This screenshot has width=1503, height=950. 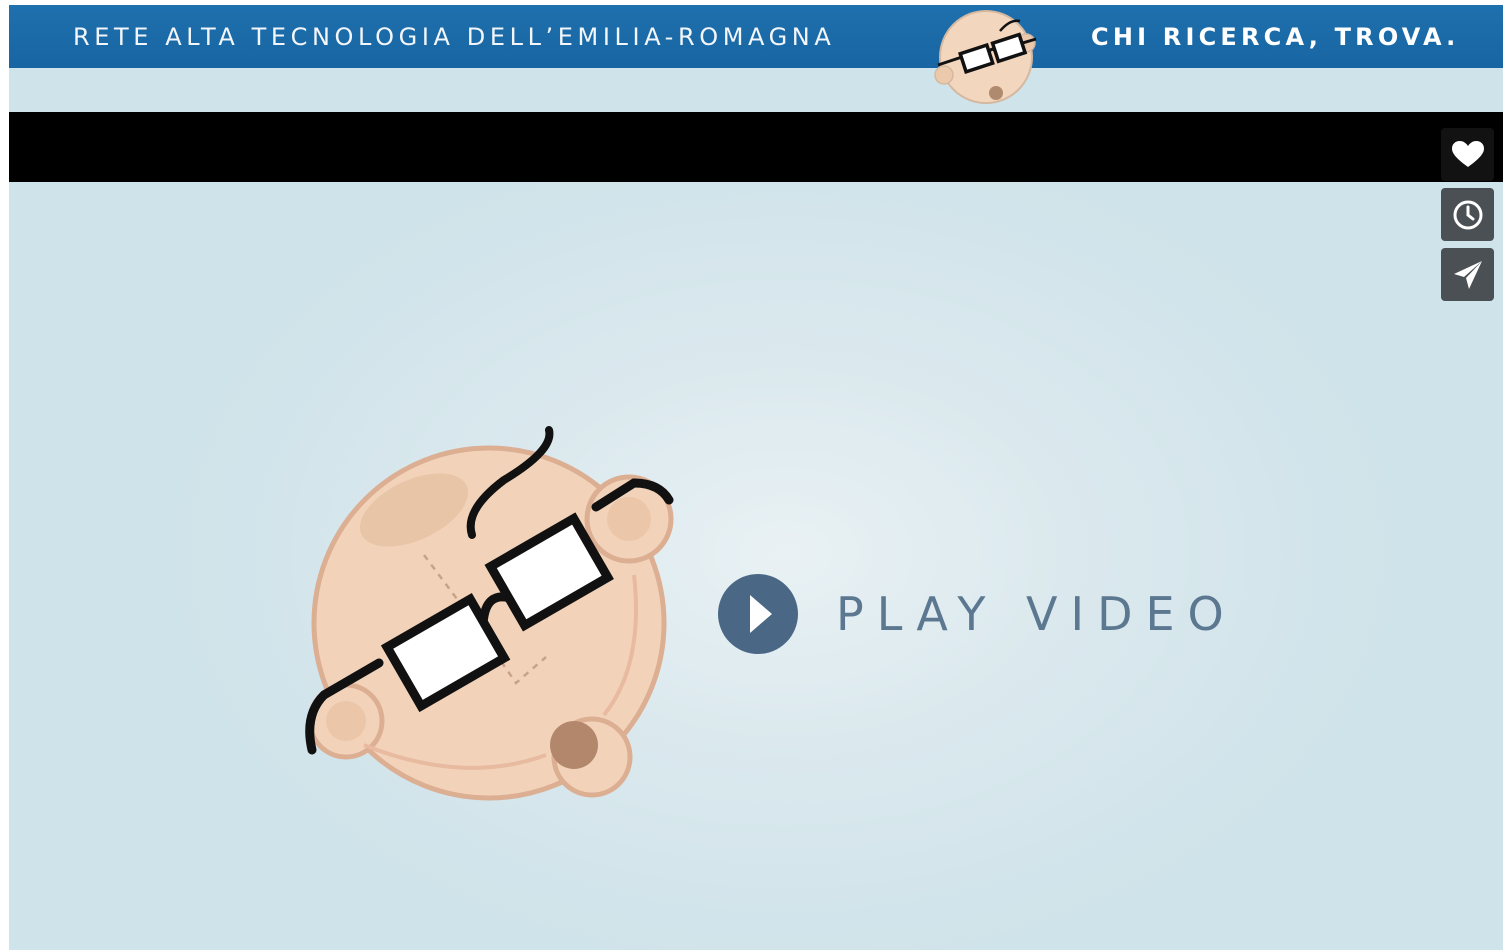 I want to click on video-top-bar, so click(x=756, y=147).